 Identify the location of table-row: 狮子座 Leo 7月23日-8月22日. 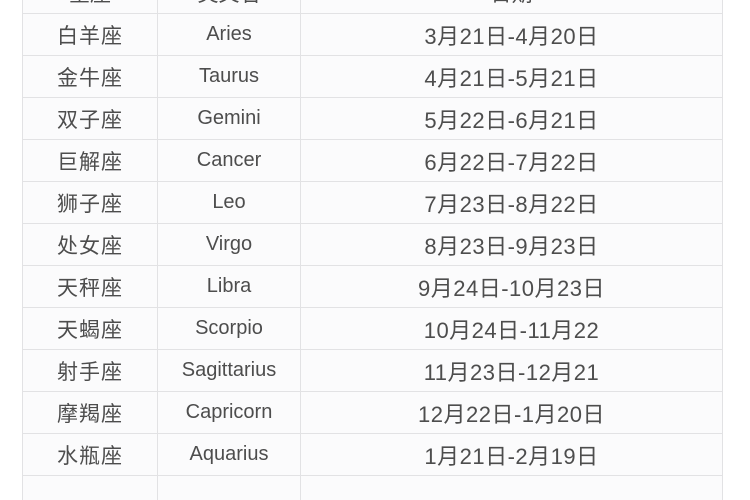
(372, 202).